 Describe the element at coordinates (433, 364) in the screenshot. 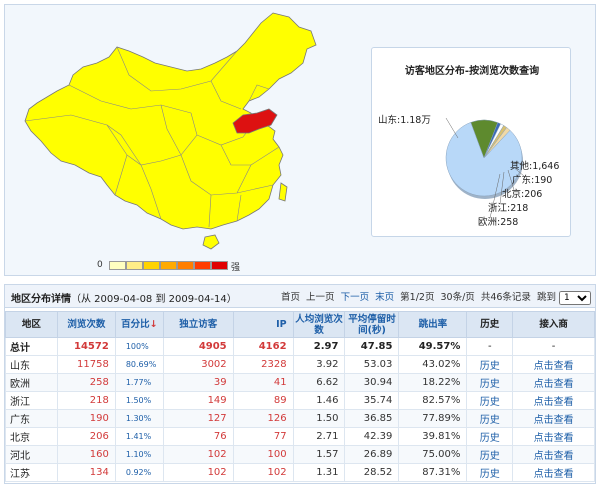

I see `row-bounce: 43.02%` at that location.